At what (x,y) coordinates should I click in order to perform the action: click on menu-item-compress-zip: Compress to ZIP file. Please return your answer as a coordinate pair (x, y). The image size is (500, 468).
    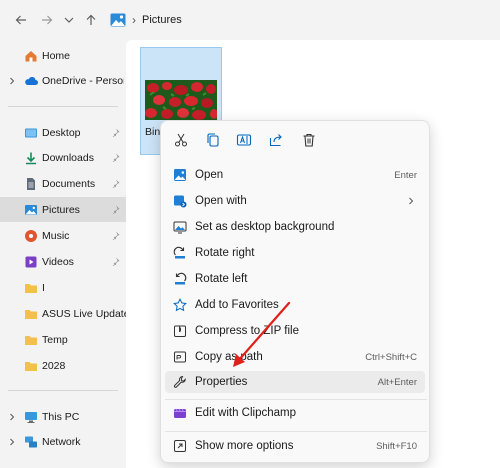
    Looking at the image, I should click on (295, 331).